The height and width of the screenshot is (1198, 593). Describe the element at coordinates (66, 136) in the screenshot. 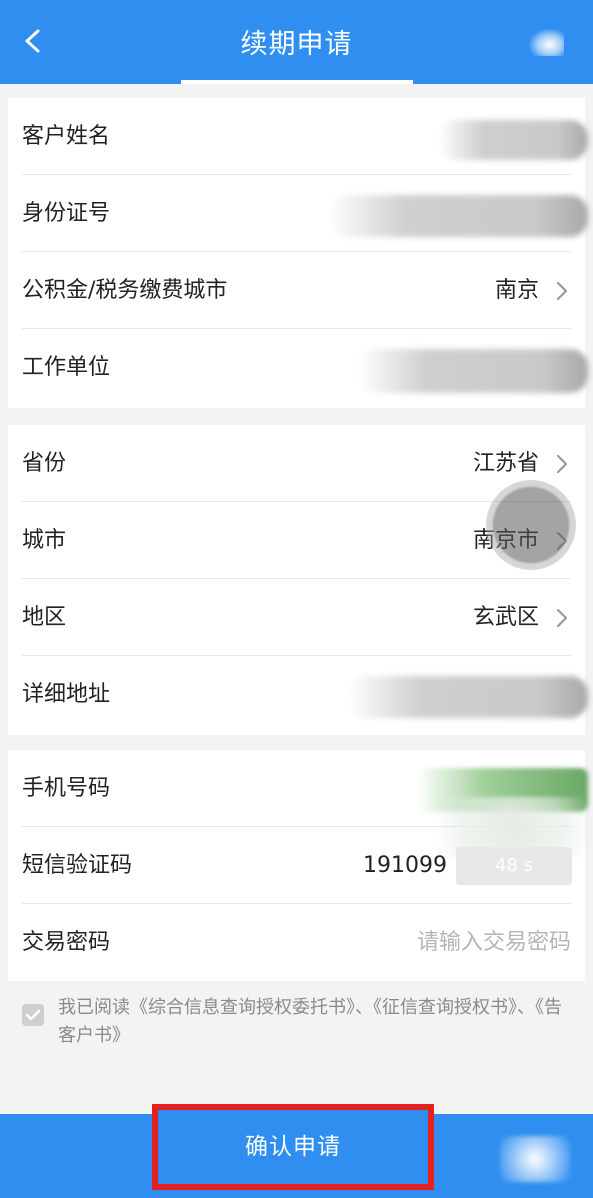

I see `customer-name-label: 客户姓名` at that location.